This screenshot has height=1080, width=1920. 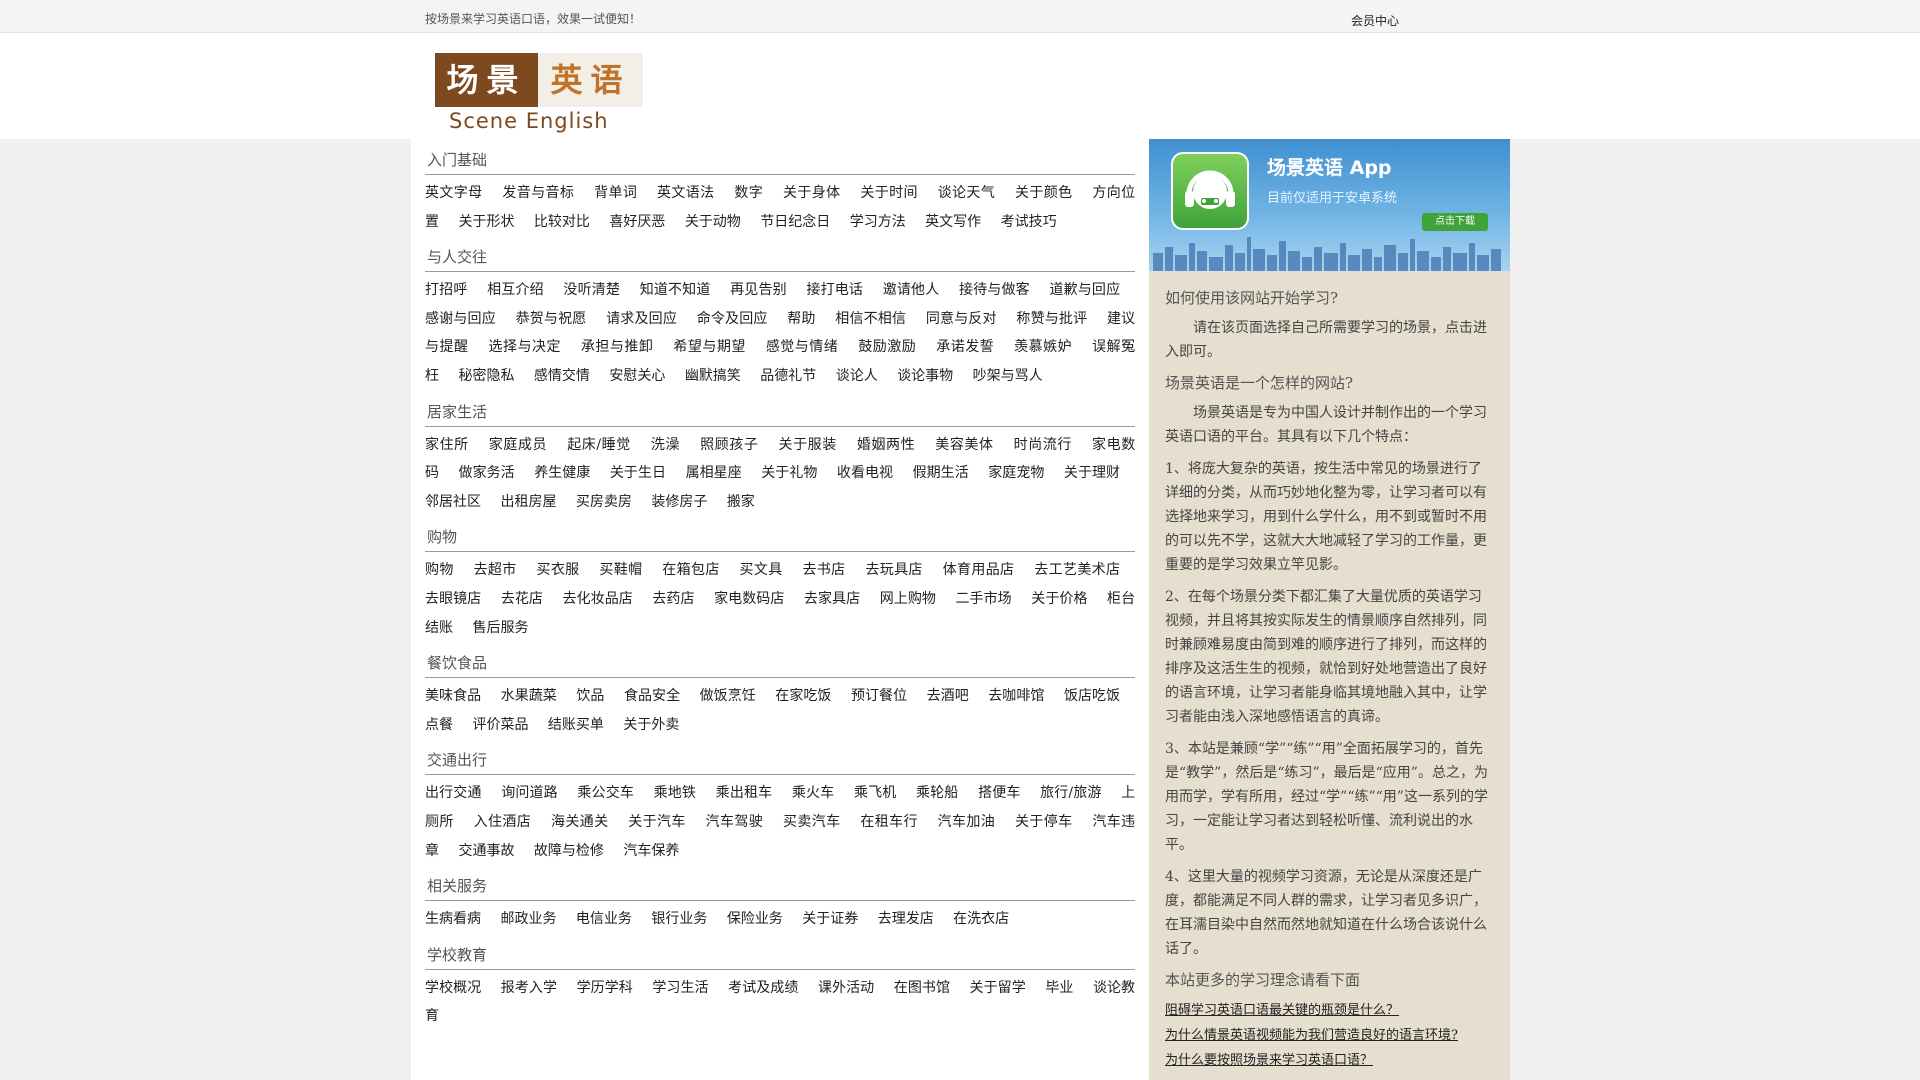 What do you see at coordinates (911, 290) in the screenshot?
I see `scene-link: 邀请他人` at bounding box center [911, 290].